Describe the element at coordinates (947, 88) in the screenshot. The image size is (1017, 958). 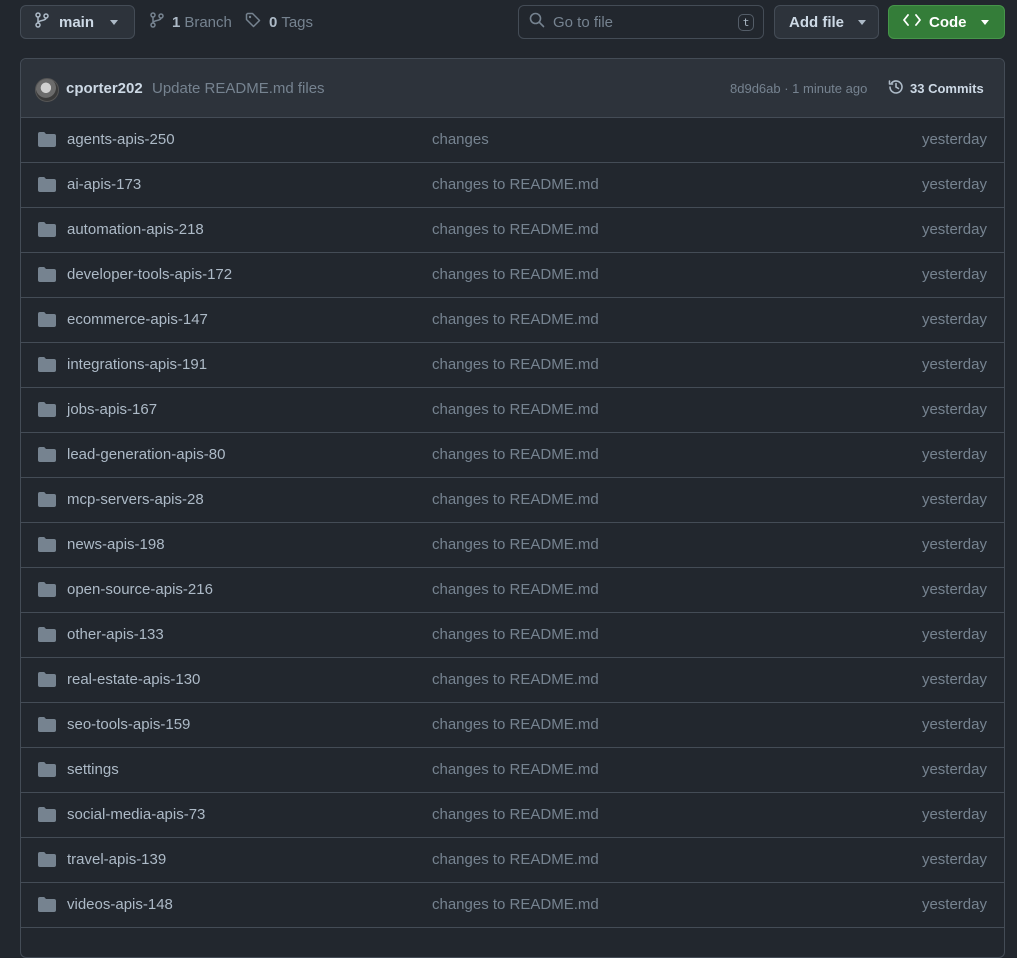
I see `commits-count: 33 Commits` at that location.